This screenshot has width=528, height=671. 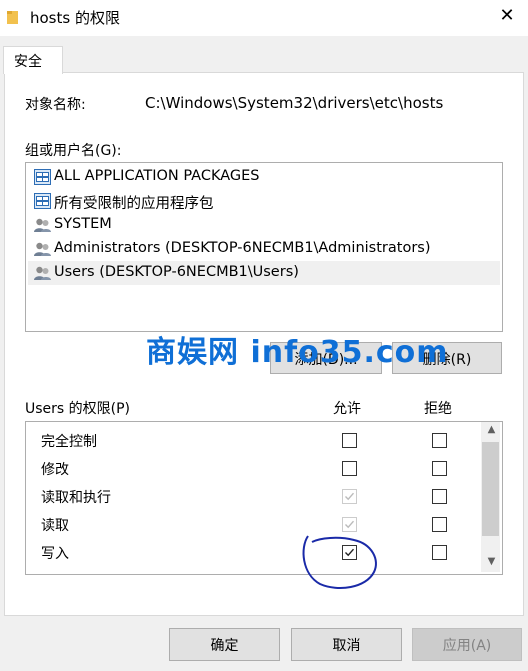 What do you see at coordinates (339, 562) in the screenshot?
I see `annotation-circle` at bounding box center [339, 562].